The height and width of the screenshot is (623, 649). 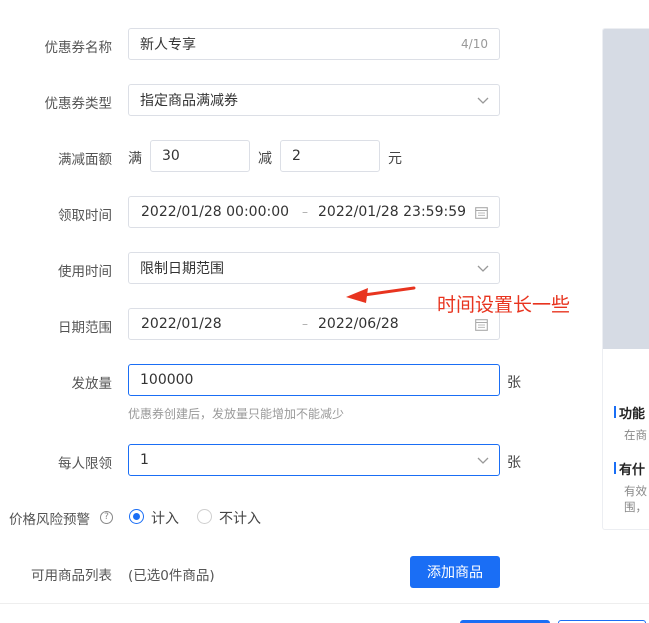 I want to click on per-person-unit: 张, so click(x=514, y=463).